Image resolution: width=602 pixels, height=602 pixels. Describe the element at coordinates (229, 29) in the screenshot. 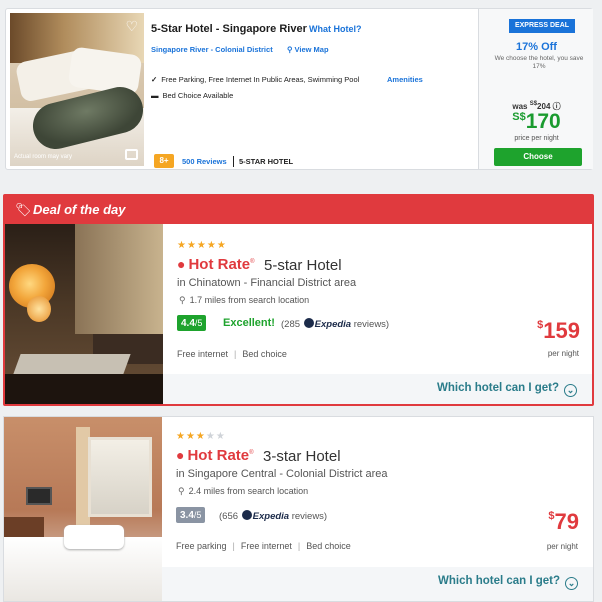

I see `hotel-title: 5-Star Hotel - Singapore River` at that location.